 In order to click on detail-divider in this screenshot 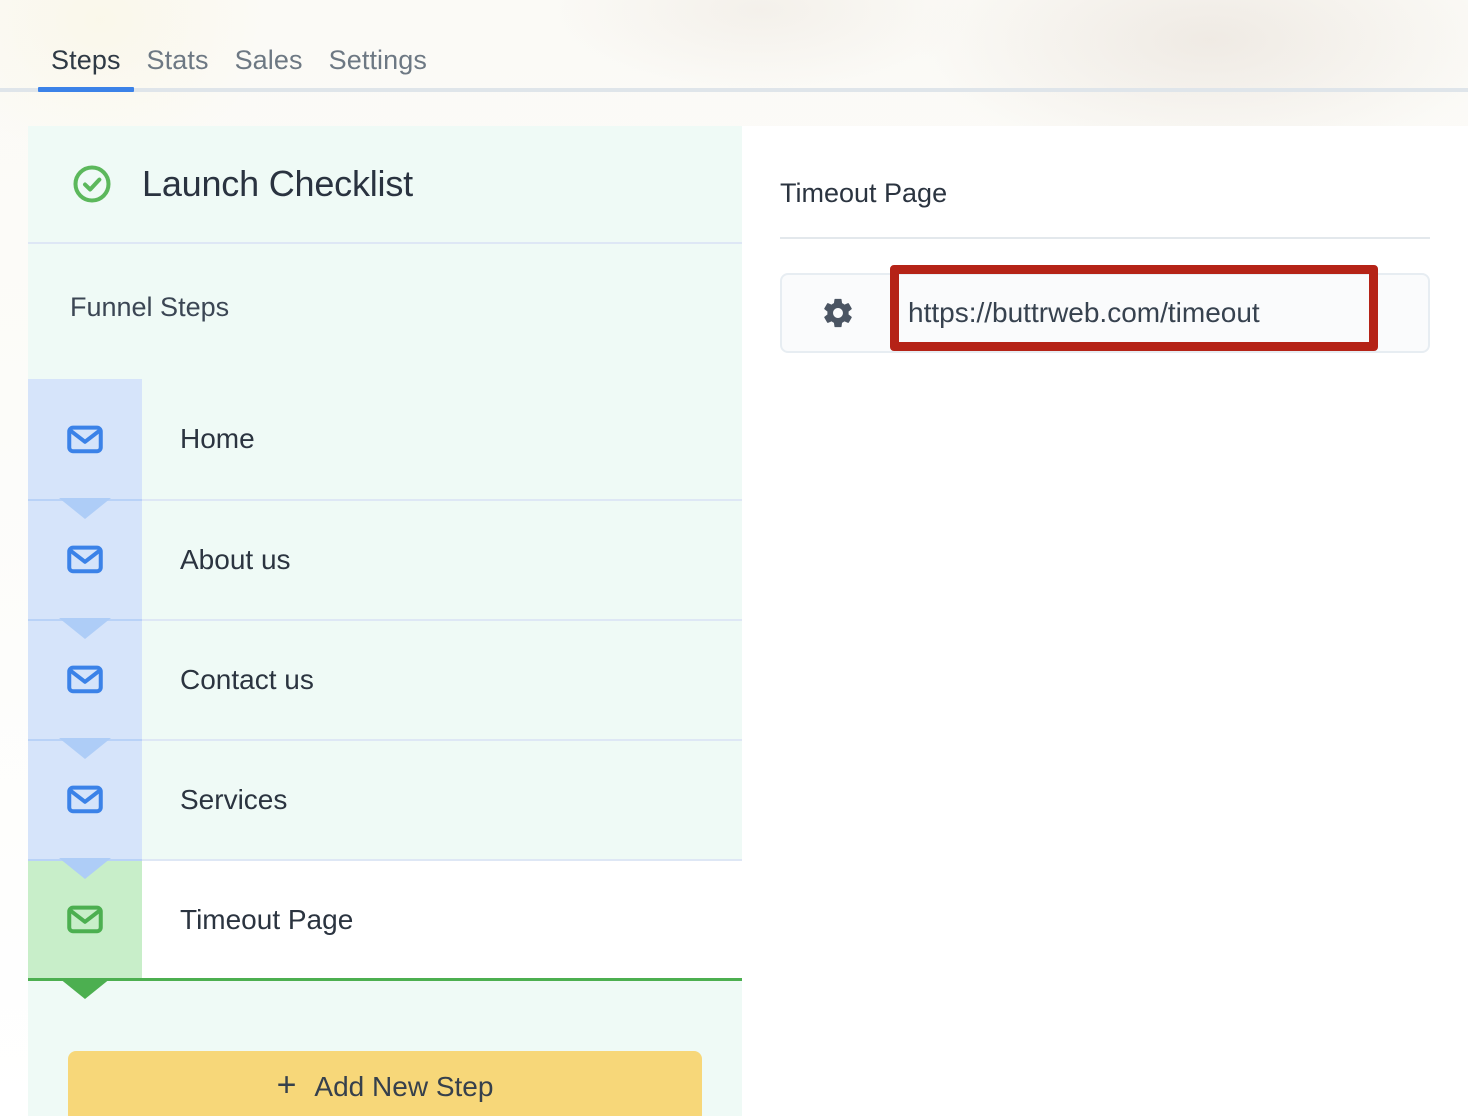, I will do `click(1105, 238)`.